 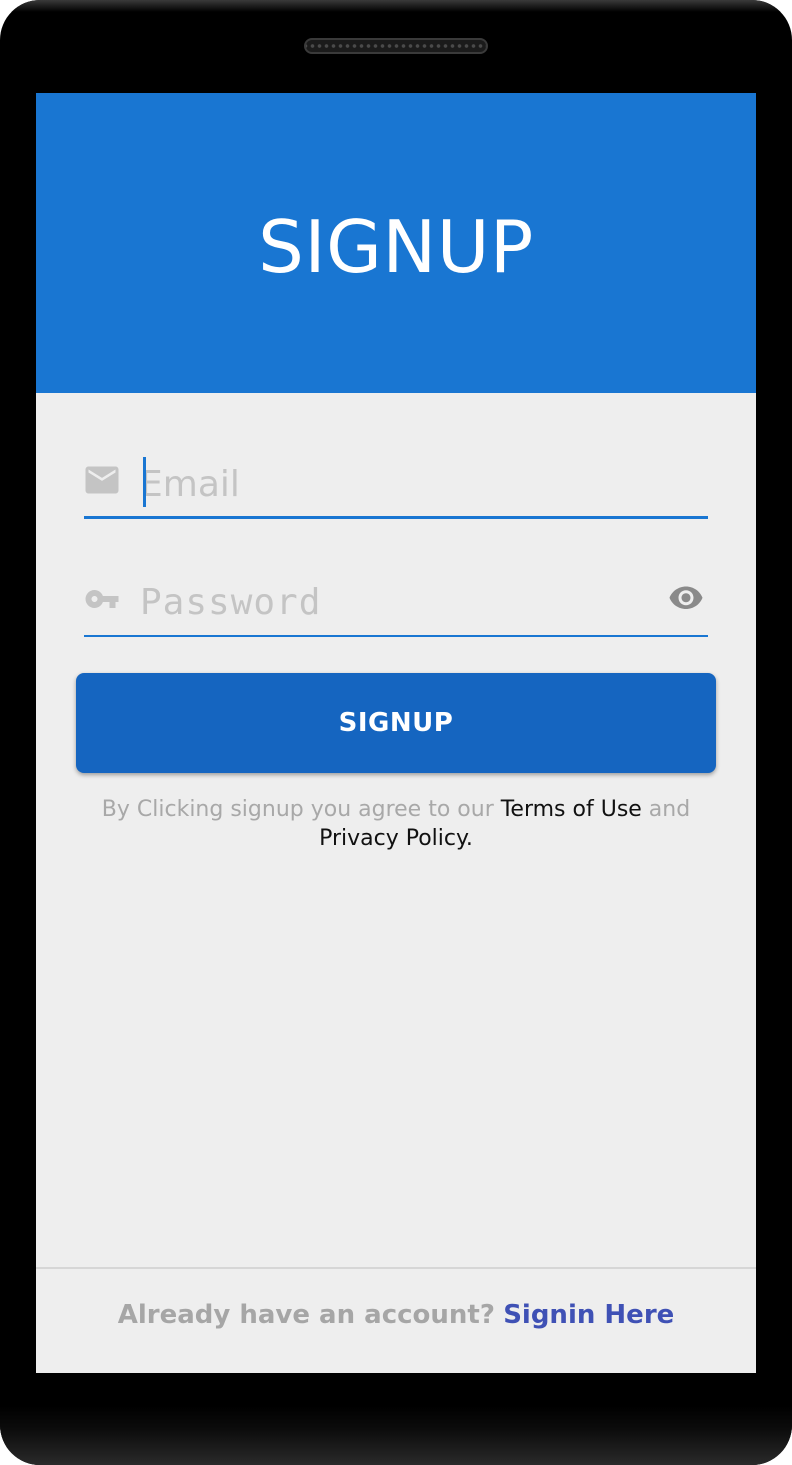 I want to click on email-field, so click(x=396, y=484).